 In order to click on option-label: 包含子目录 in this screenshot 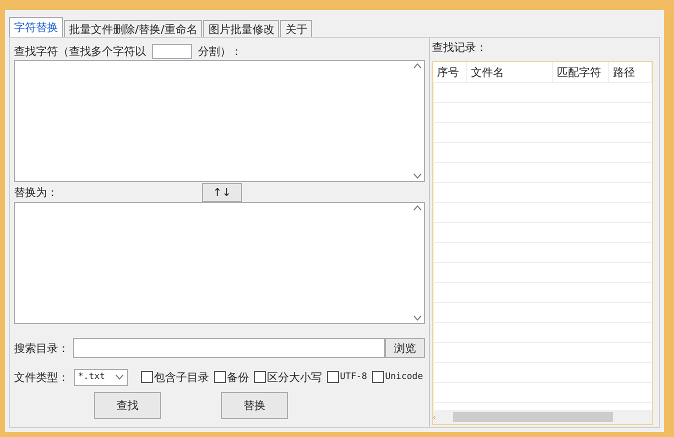, I will do `click(181, 377)`.